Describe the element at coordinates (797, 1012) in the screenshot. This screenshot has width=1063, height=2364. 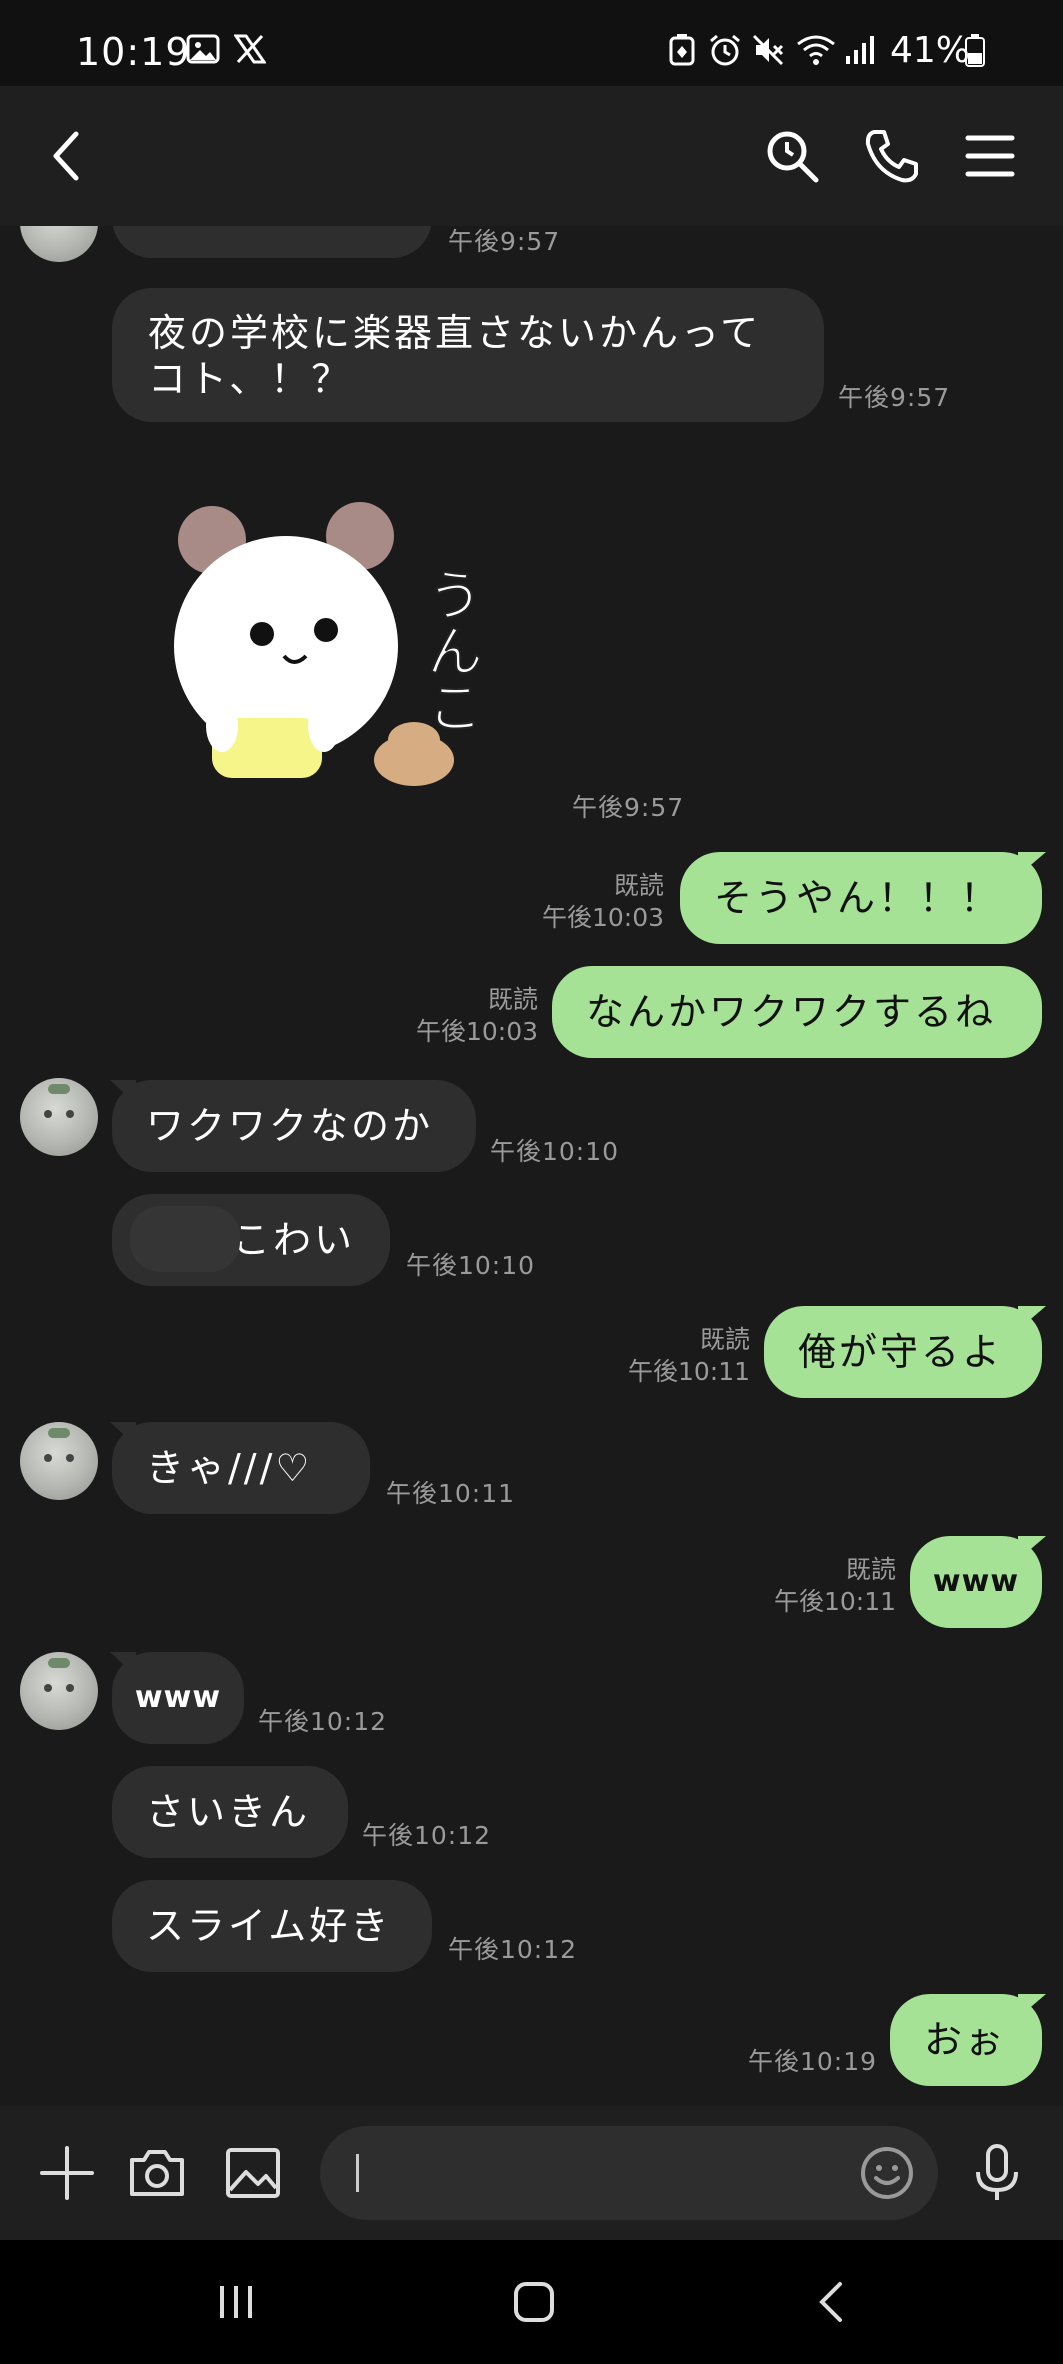
I see `message-bubble: なんかワクワクするね` at that location.